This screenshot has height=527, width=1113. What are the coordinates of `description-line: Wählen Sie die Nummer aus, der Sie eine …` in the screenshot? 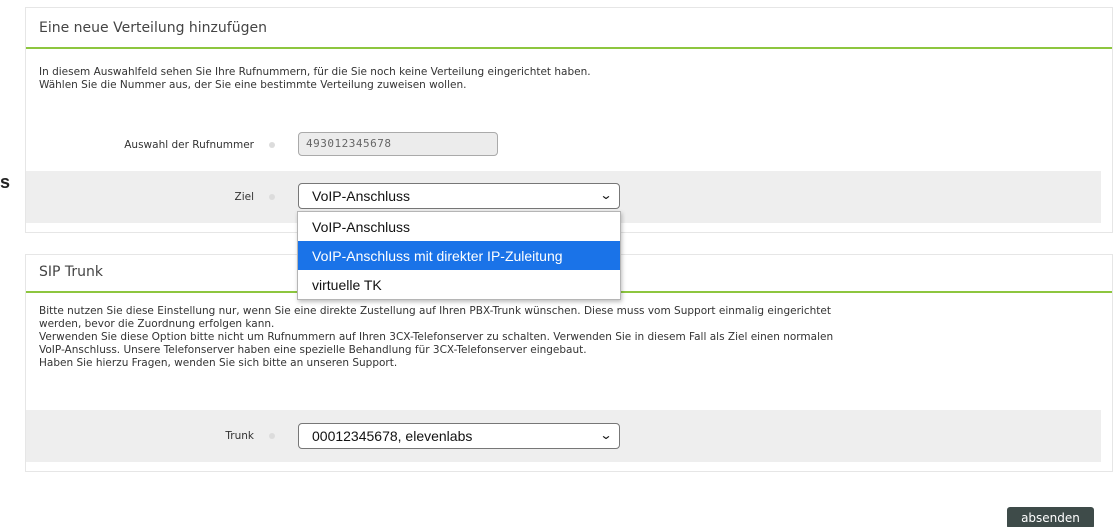 It's located at (253, 85).